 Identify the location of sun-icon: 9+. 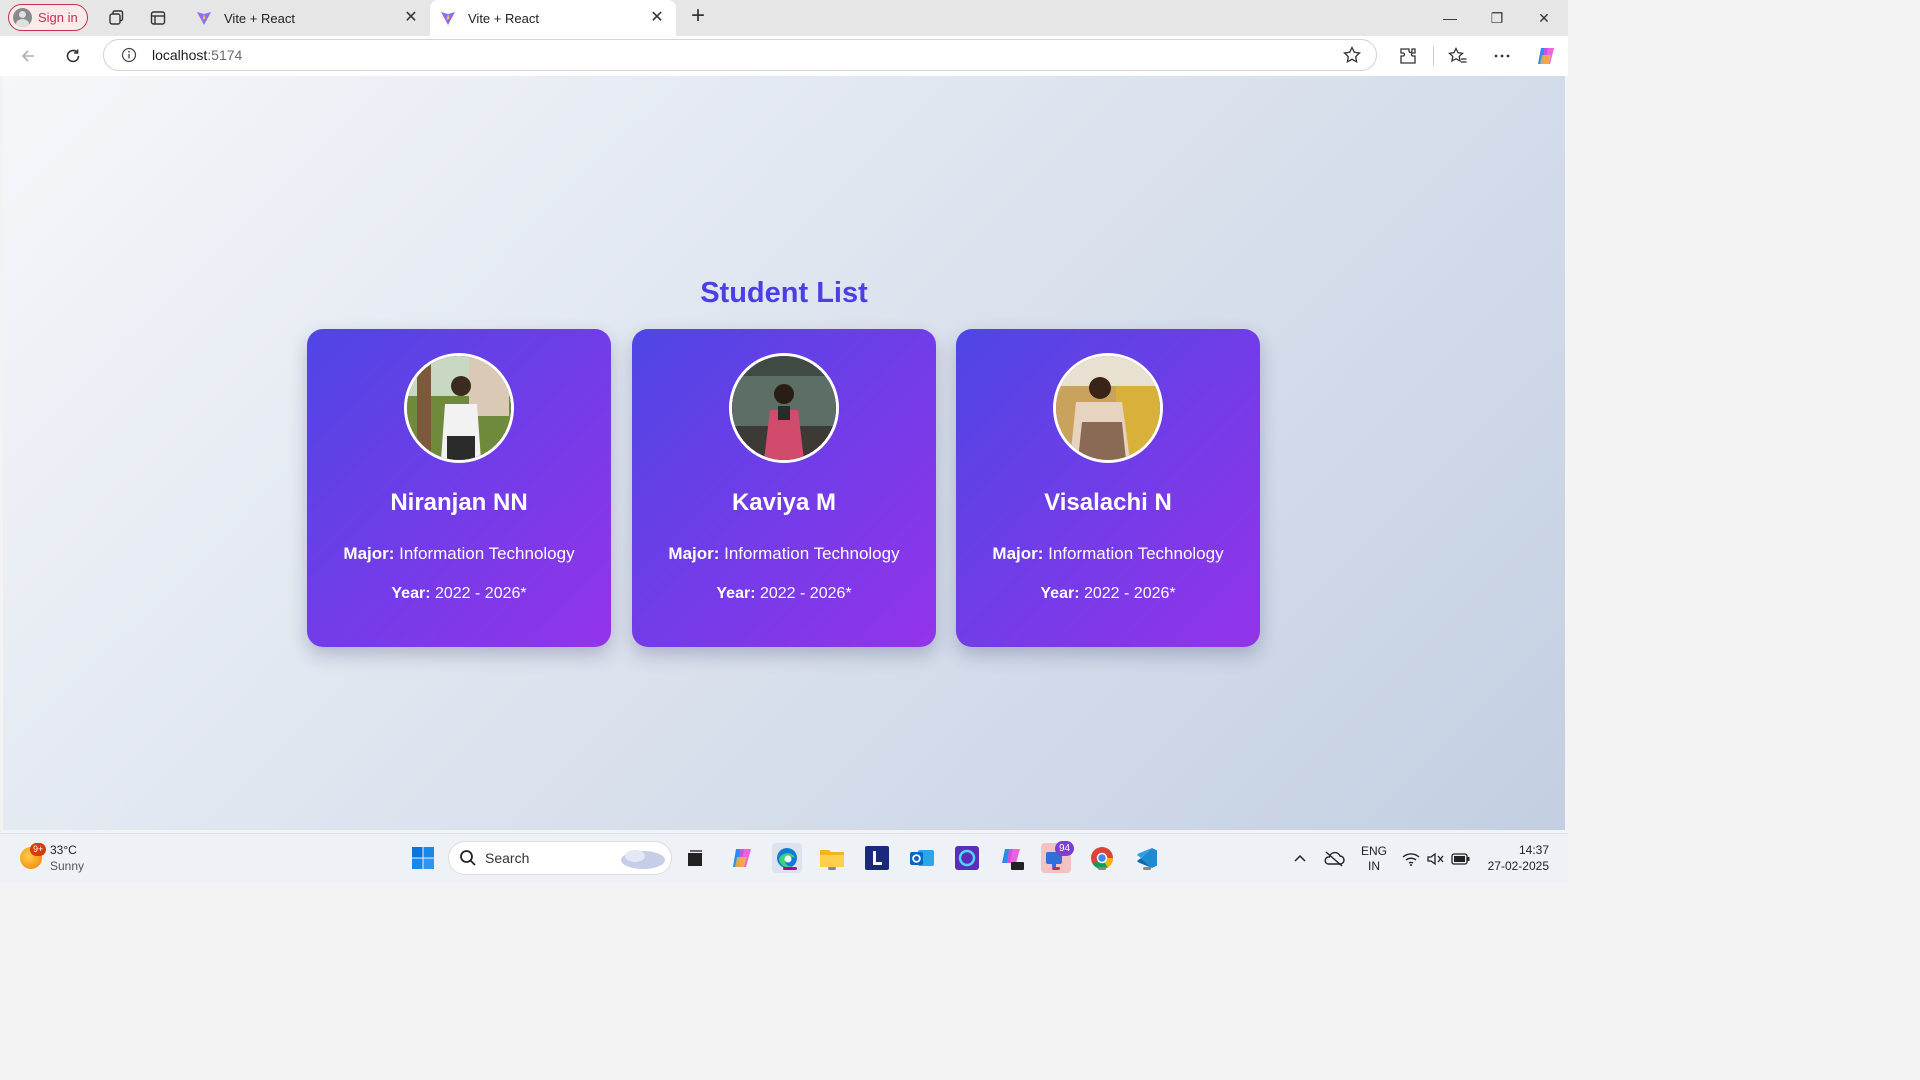
(33, 856).